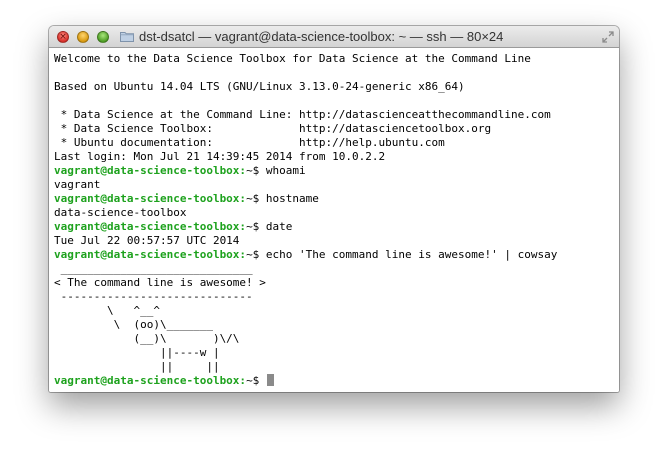  I want to click on line-text: (__)\ )\/\, so click(147, 338).